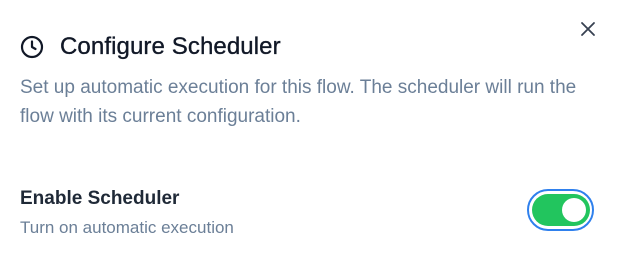  Describe the element at coordinates (32, 47) in the screenshot. I see `clock-icon` at that location.